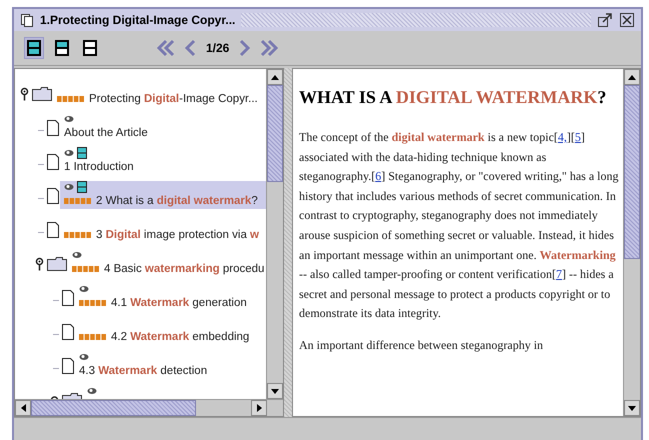 This screenshot has width=649, height=440. What do you see at coordinates (163, 229) in the screenshot?
I see `tree-item: 3 Digital image protection via w` at bounding box center [163, 229].